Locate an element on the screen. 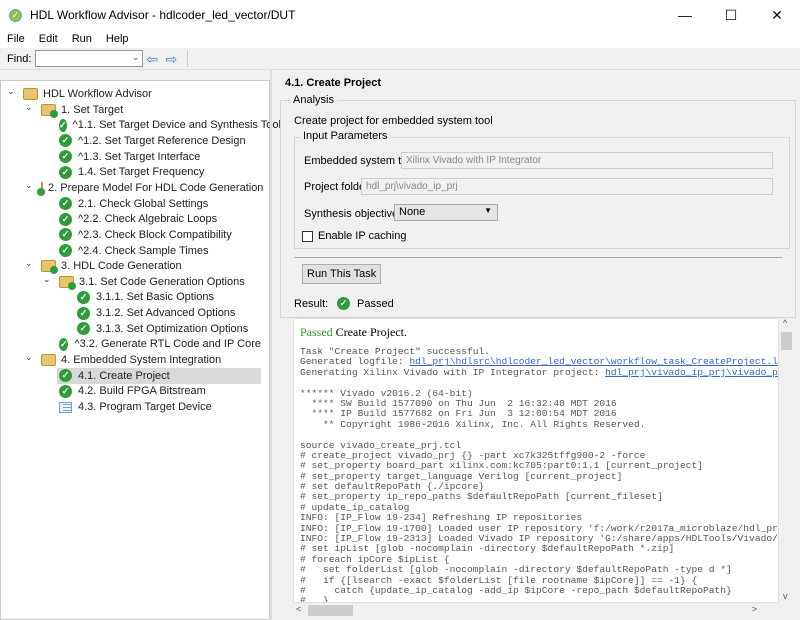 This screenshot has height=620, width=800. ip-caching-checkbox is located at coordinates (307, 236).